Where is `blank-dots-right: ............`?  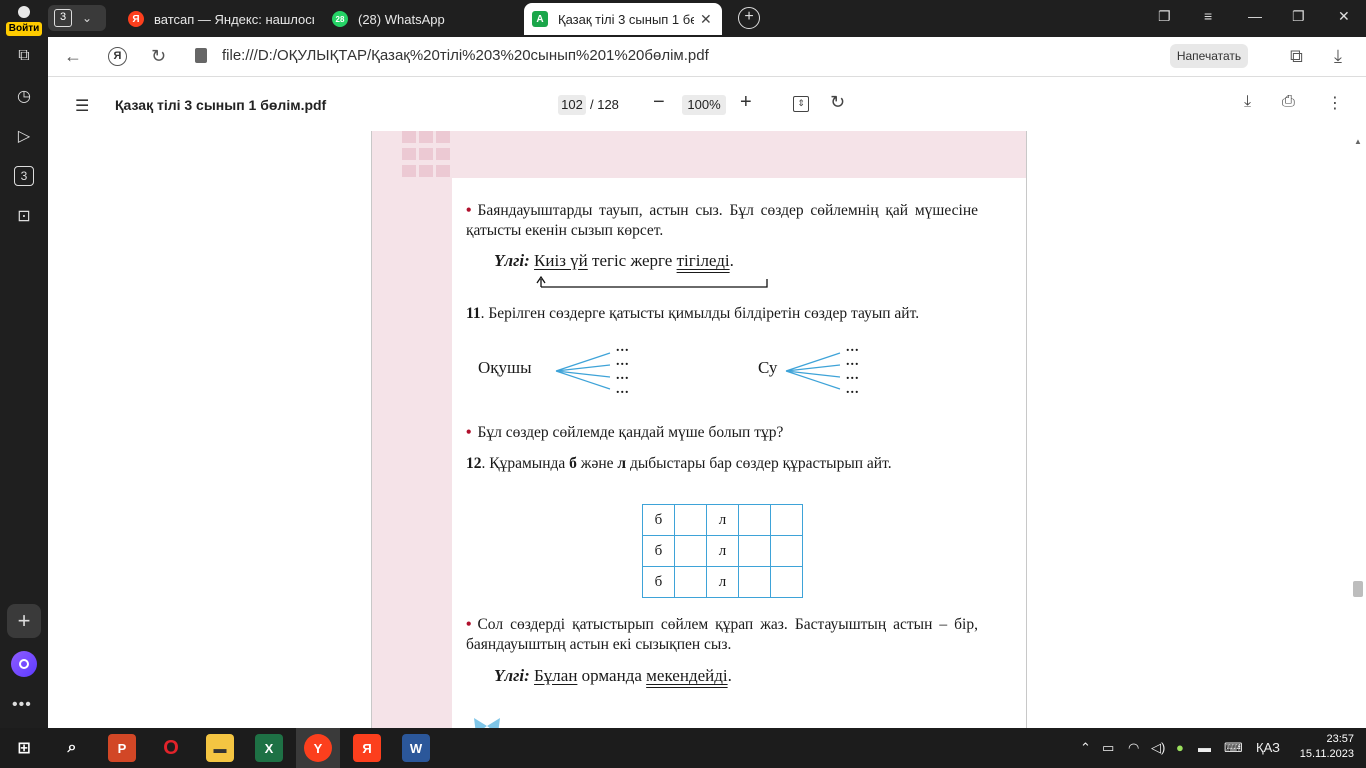 blank-dots-right: ............ is located at coordinates (853, 368).